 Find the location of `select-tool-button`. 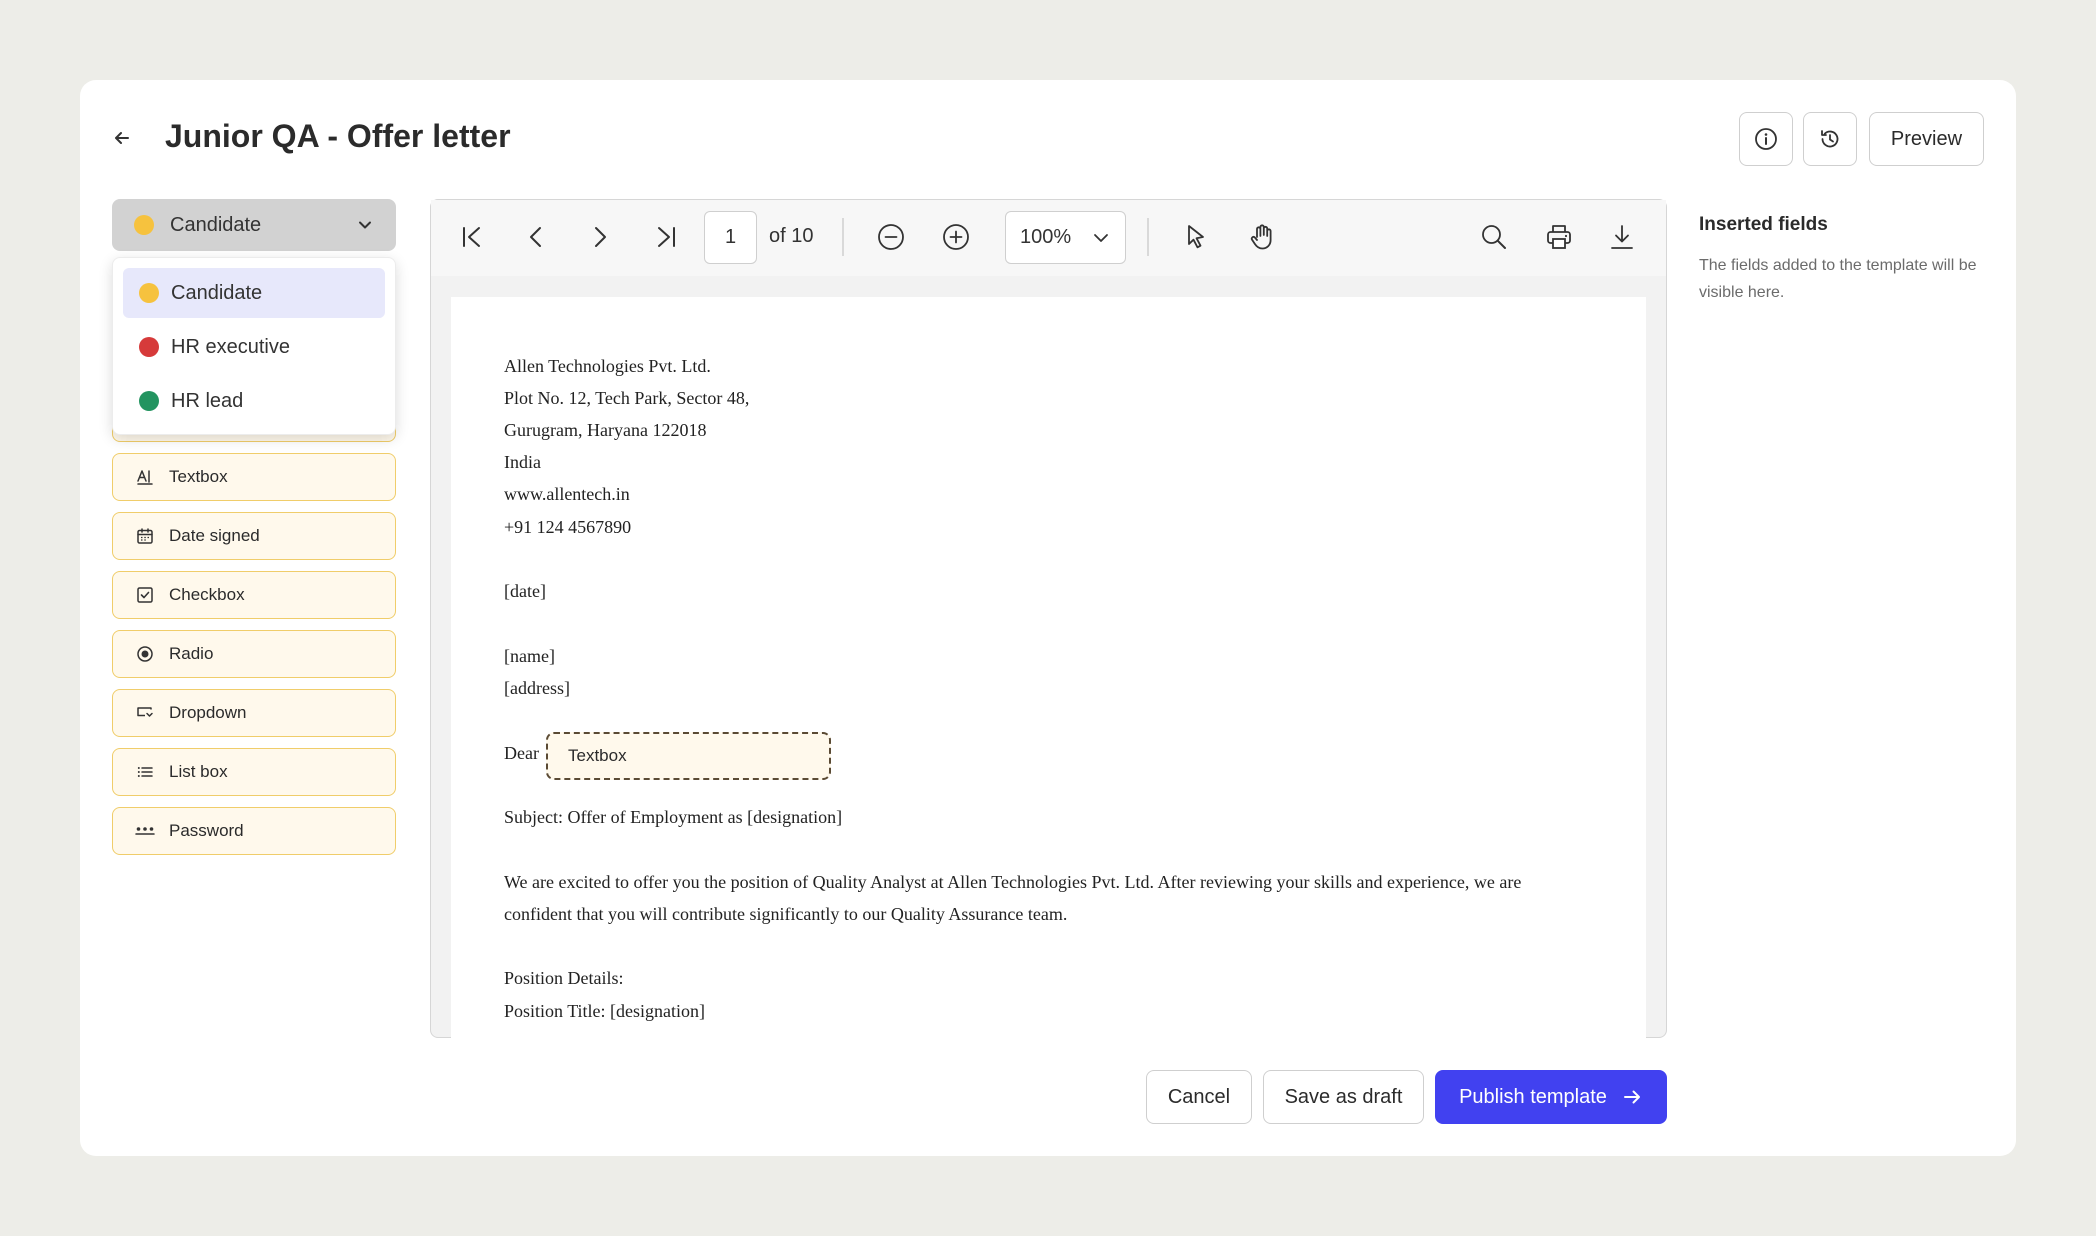

select-tool-button is located at coordinates (1196, 237).